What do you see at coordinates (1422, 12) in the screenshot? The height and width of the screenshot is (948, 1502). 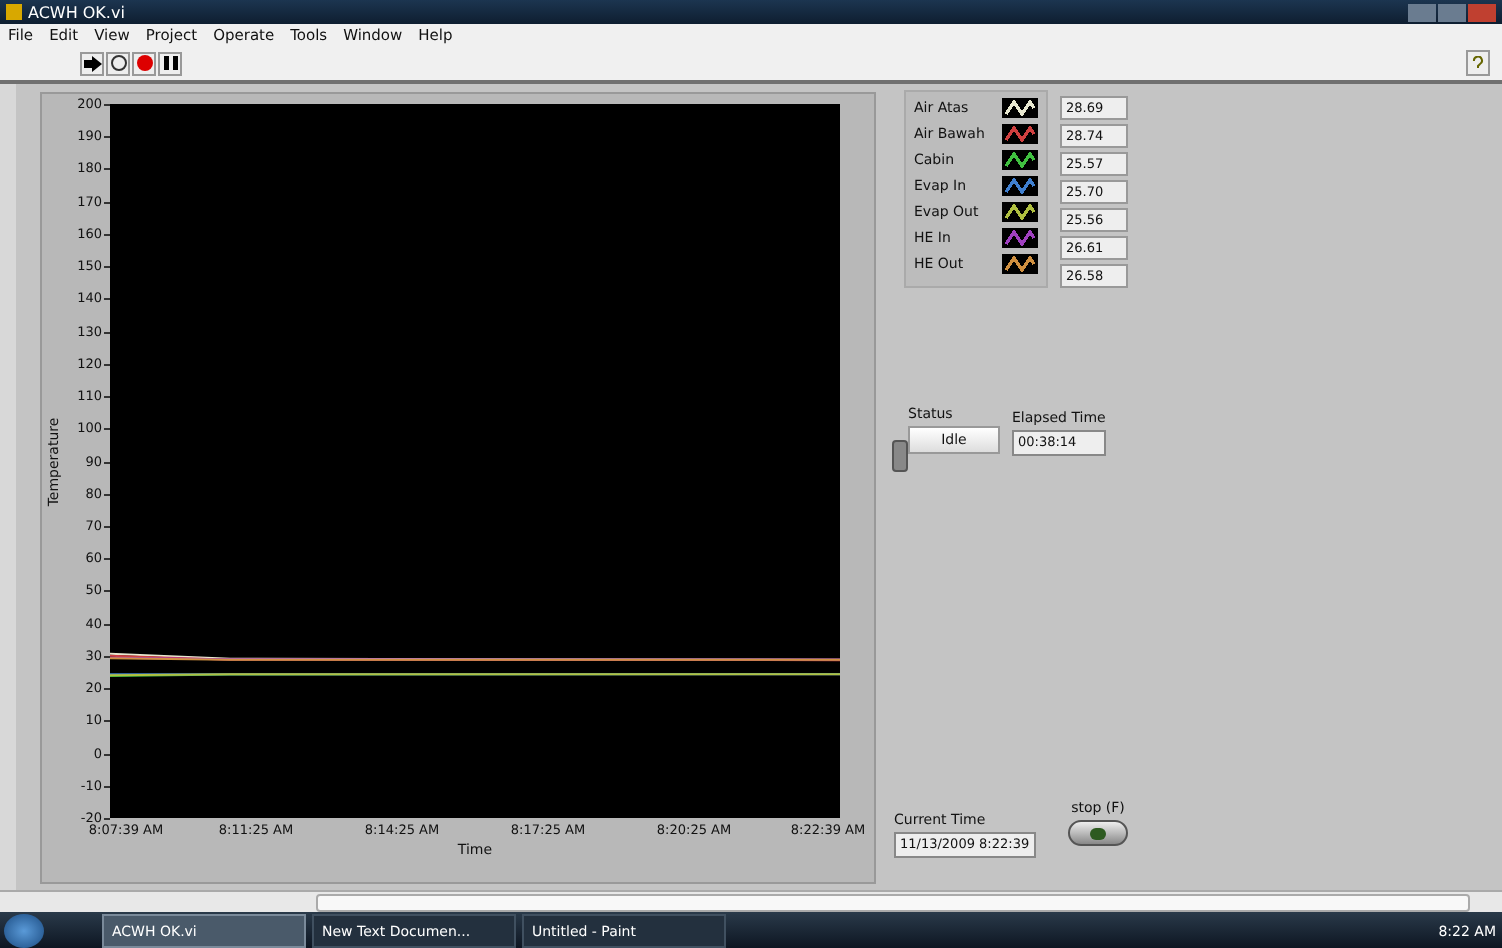 I see `minimize-button` at bounding box center [1422, 12].